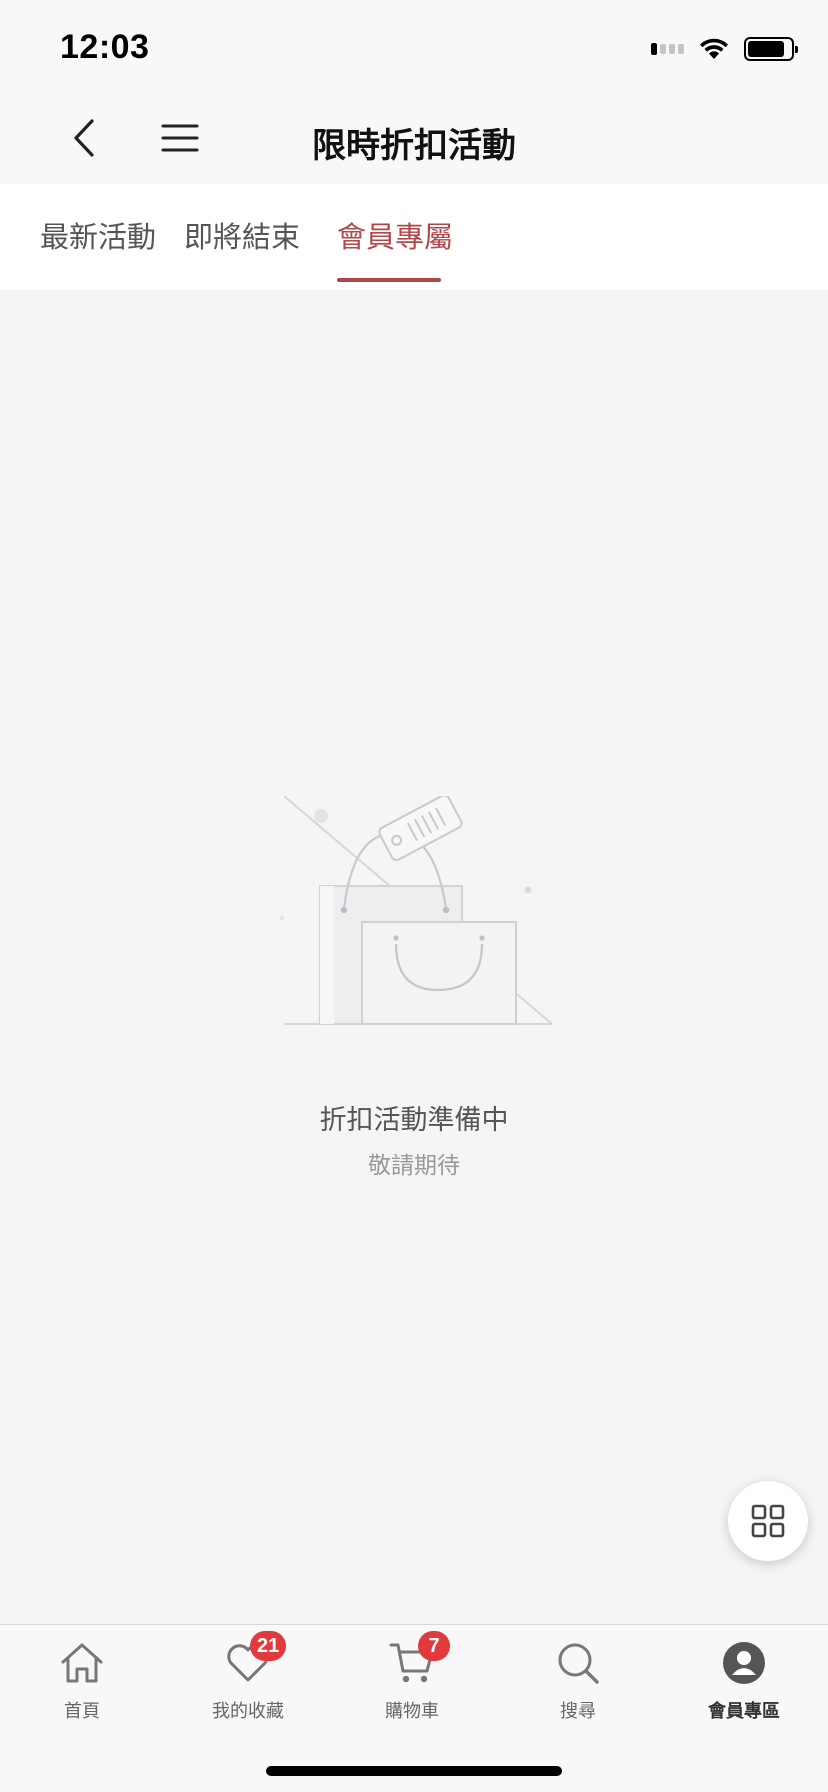 Image resolution: width=828 pixels, height=1792 pixels. Describe the element at coordinates (414, 1166) in the screenshot. I see `empty-state-subtitle: 敬請期待` at that location.